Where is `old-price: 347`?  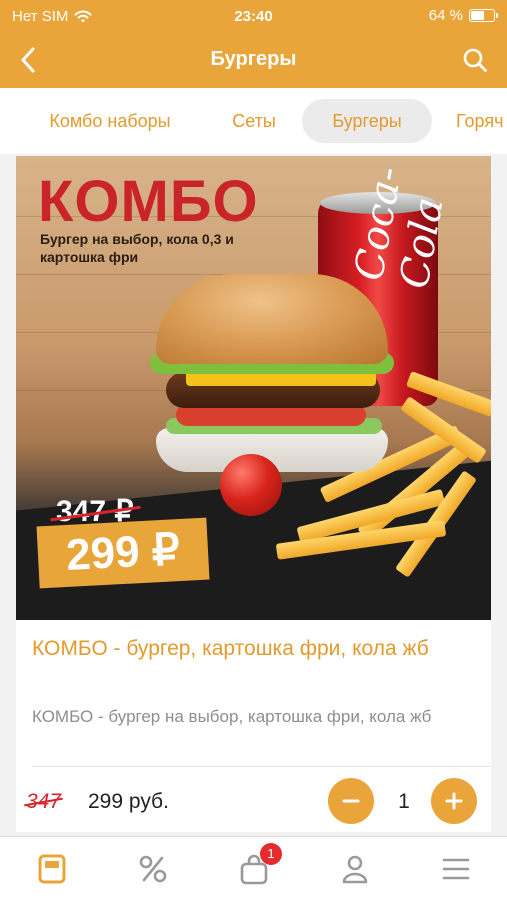
old-price: 347 is located at coordinates (44, 801).